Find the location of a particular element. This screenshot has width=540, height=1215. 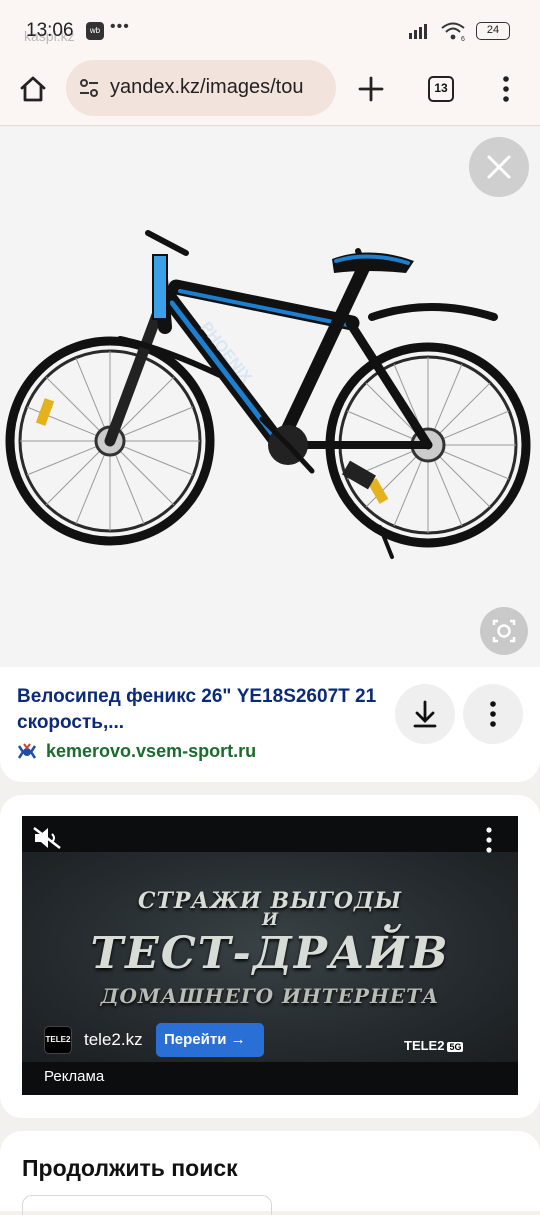

browser-menu-icon is located at coordinates (506, 89).